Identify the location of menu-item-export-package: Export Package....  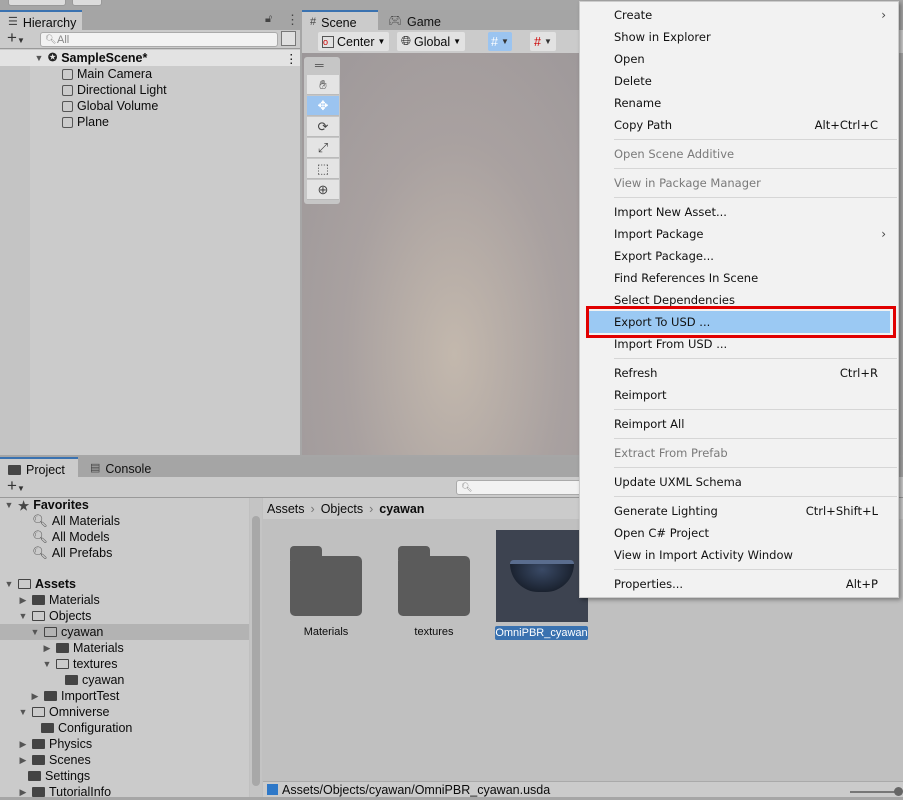
(739, 256).